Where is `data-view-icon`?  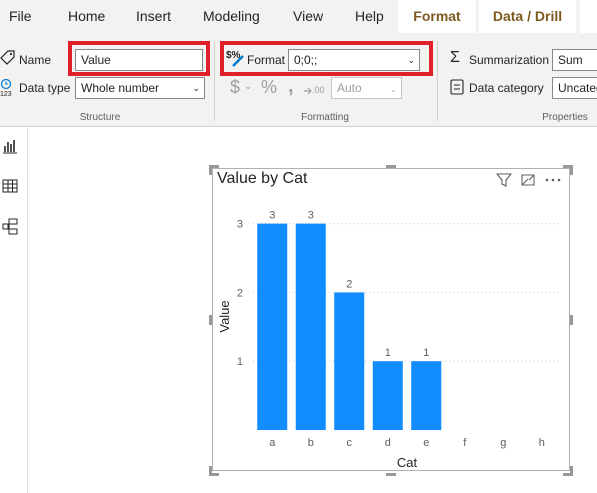
data-view-icon is located at coordinates (10, 186).